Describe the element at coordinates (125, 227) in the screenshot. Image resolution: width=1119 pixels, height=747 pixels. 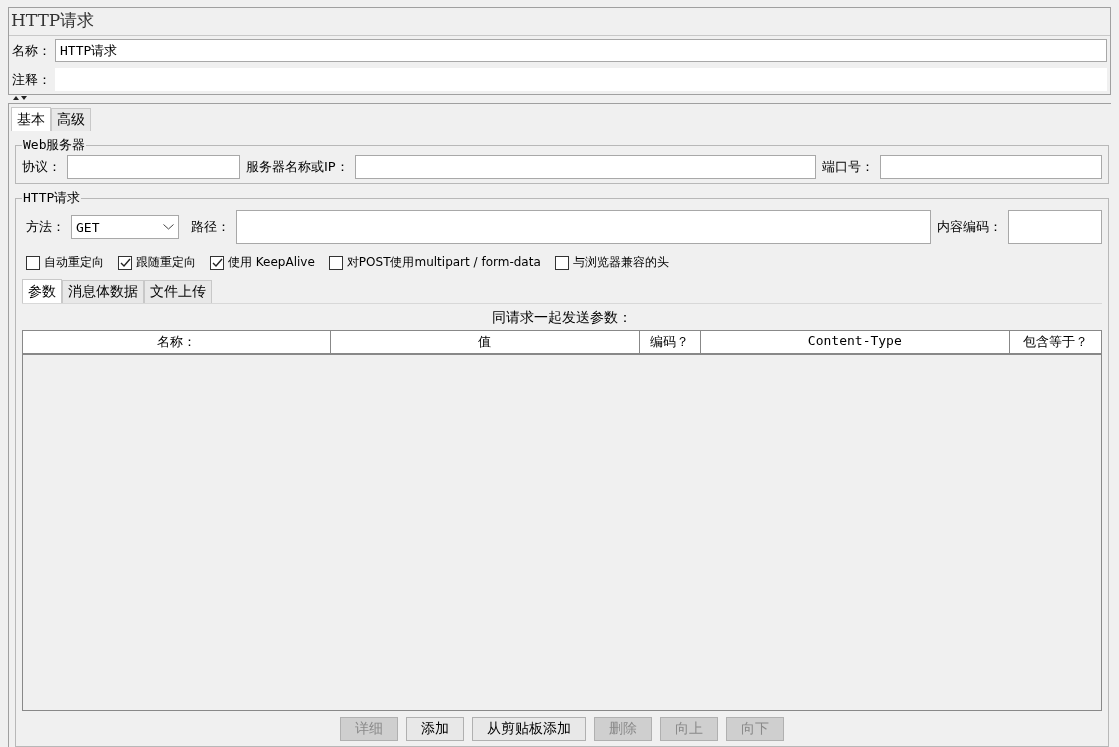
I see `method-dropdown: GET` at that location.